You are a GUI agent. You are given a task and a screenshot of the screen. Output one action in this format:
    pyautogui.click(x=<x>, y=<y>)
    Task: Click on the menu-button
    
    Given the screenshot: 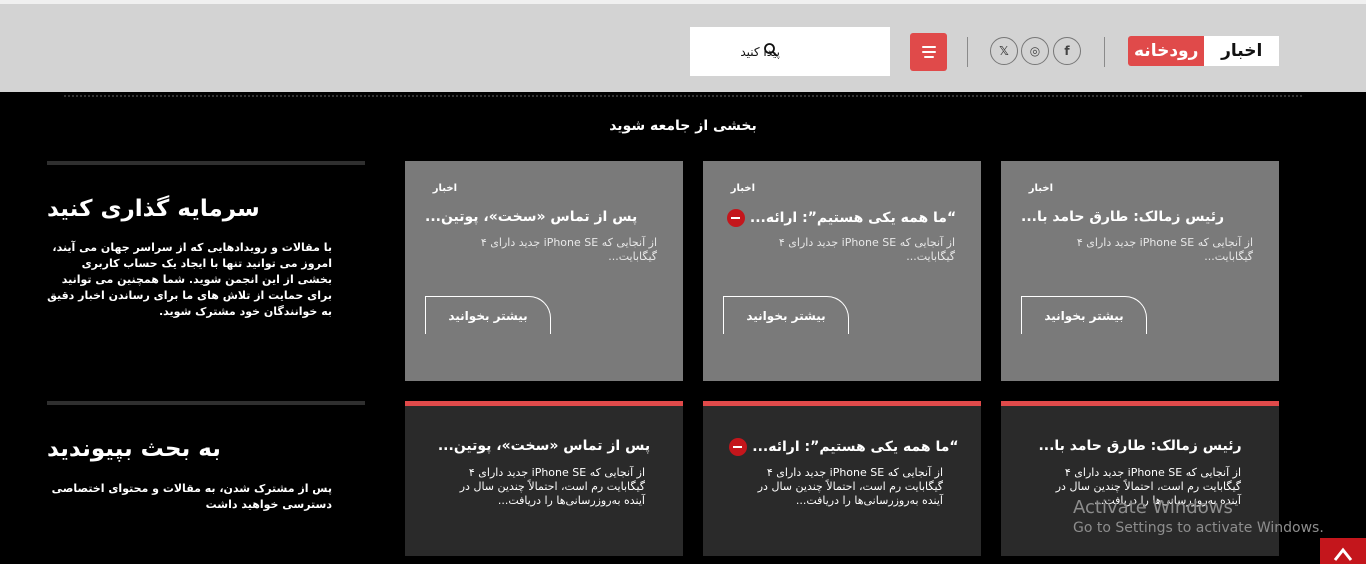 What is the action you would take?
    pyautogui.click(x=928, y=52)
    